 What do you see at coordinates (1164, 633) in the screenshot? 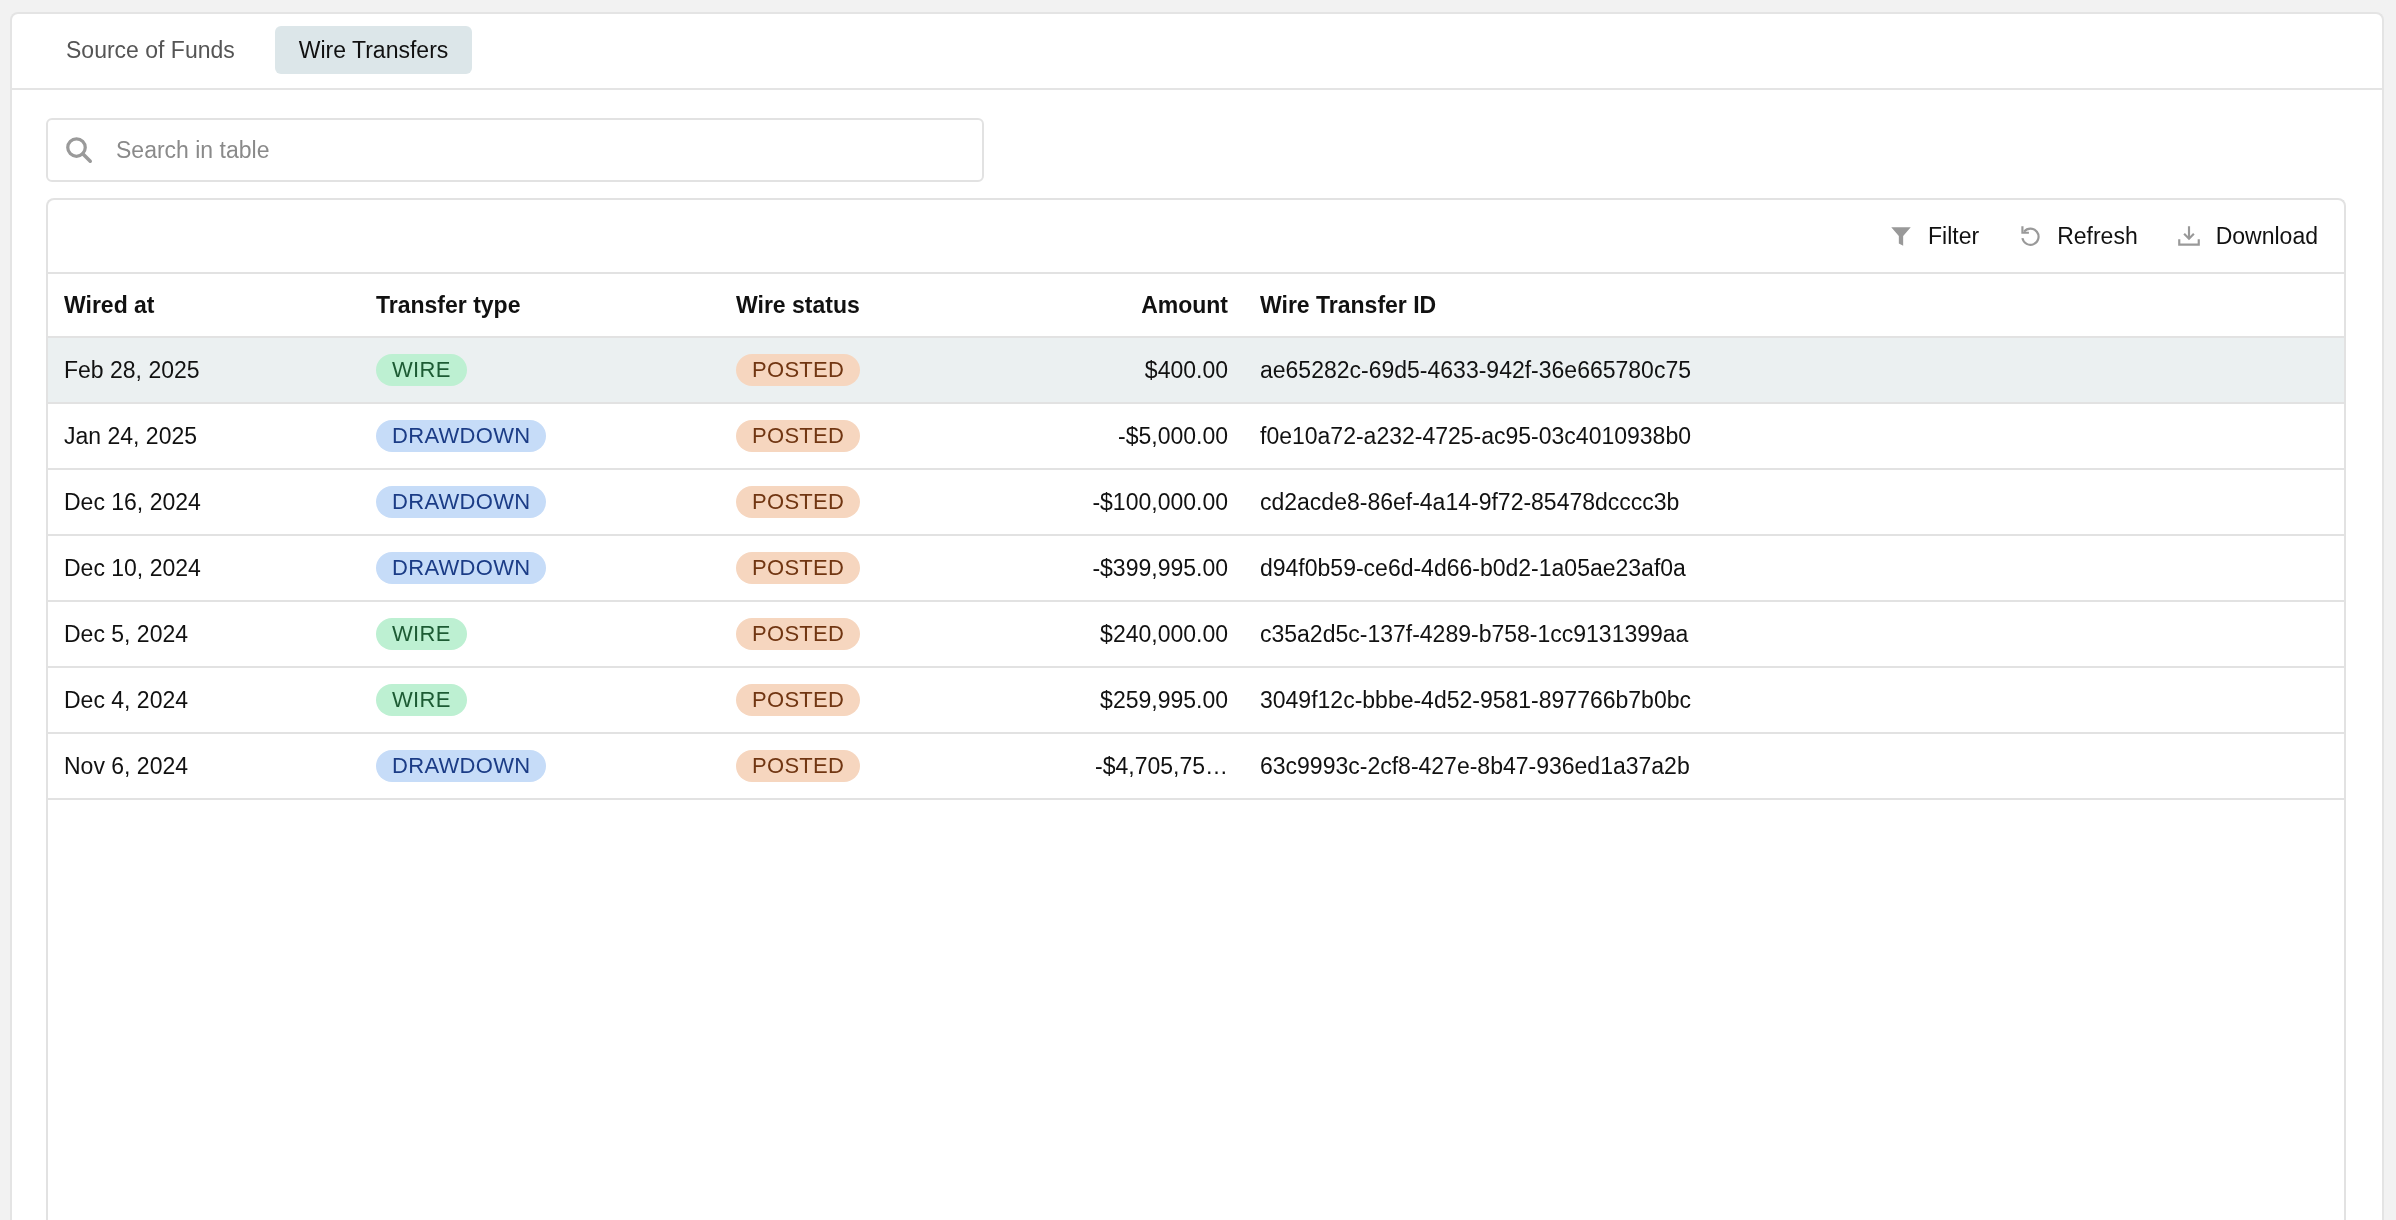
I see `table-cell: $240,000.00` at bounding box center [1164, 633].